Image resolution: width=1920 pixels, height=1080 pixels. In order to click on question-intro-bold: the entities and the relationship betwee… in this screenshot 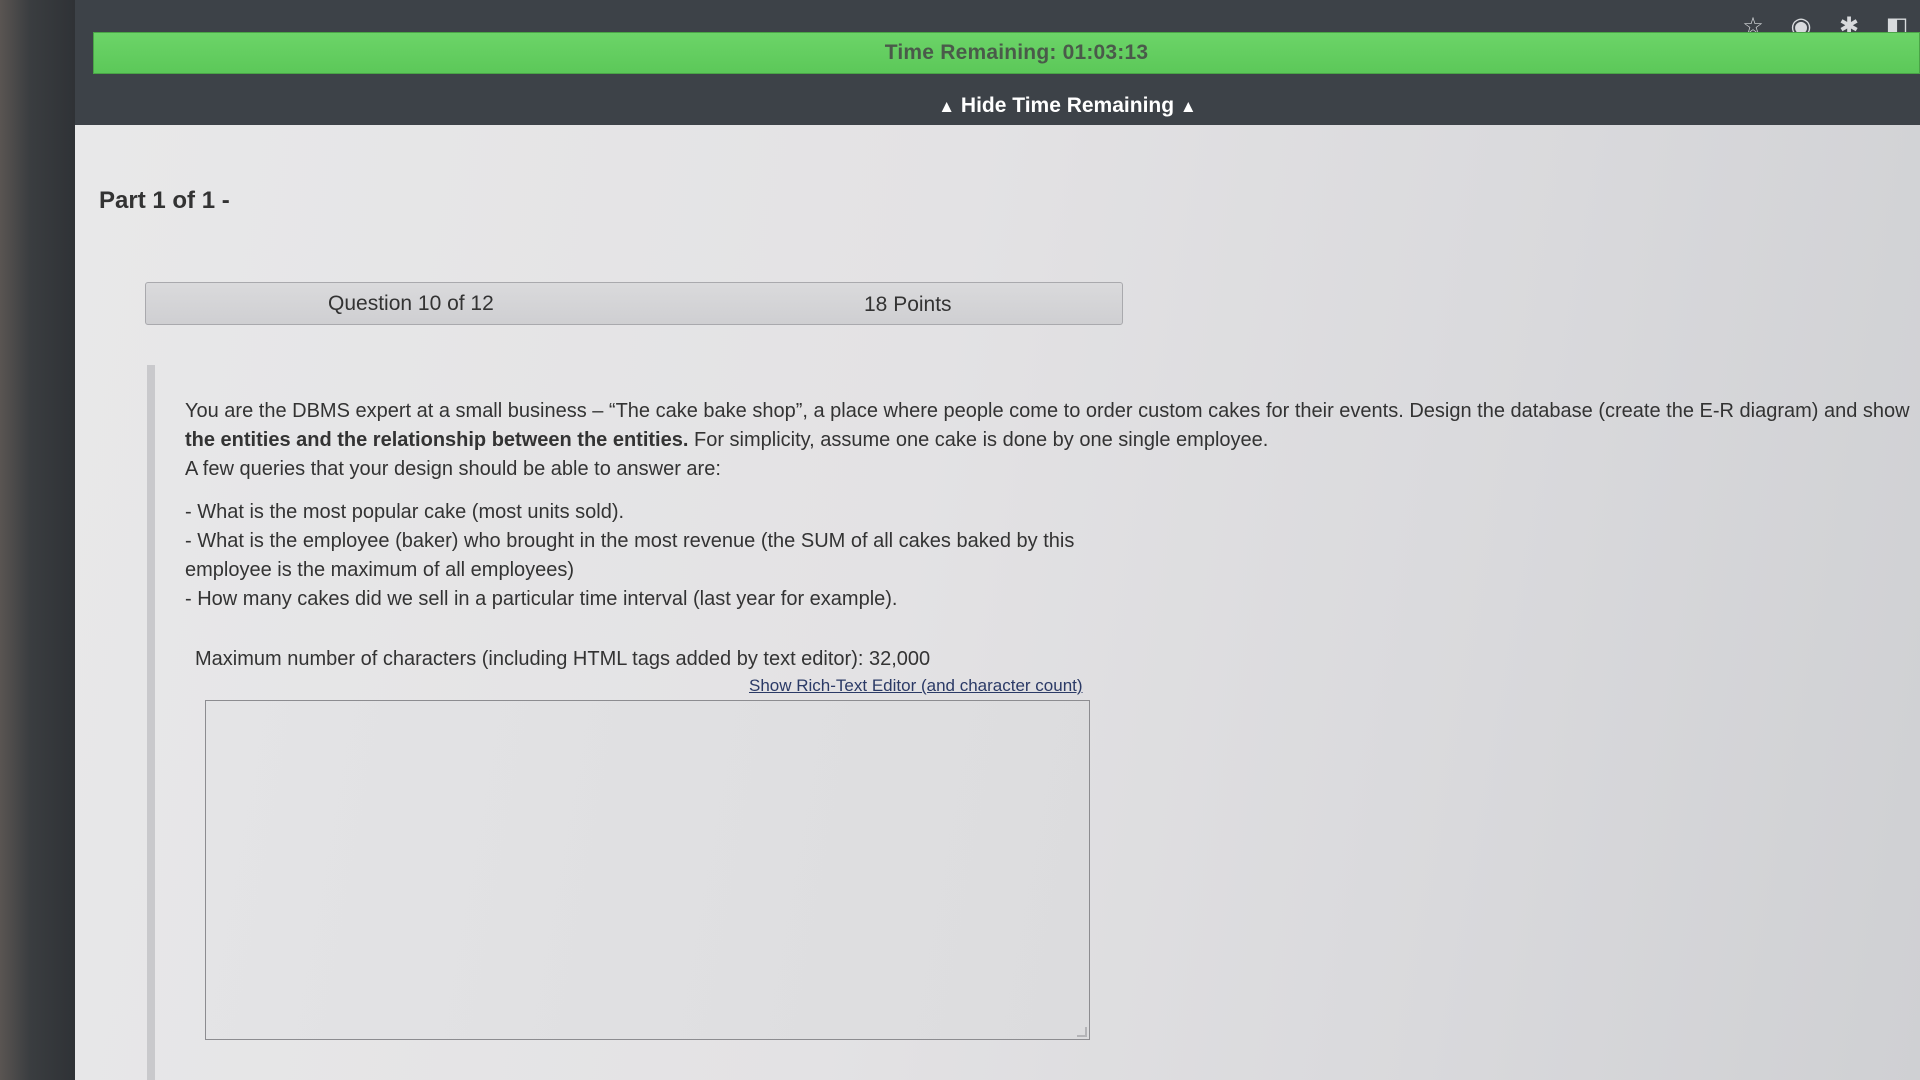, I will do `click(437, 440)`.